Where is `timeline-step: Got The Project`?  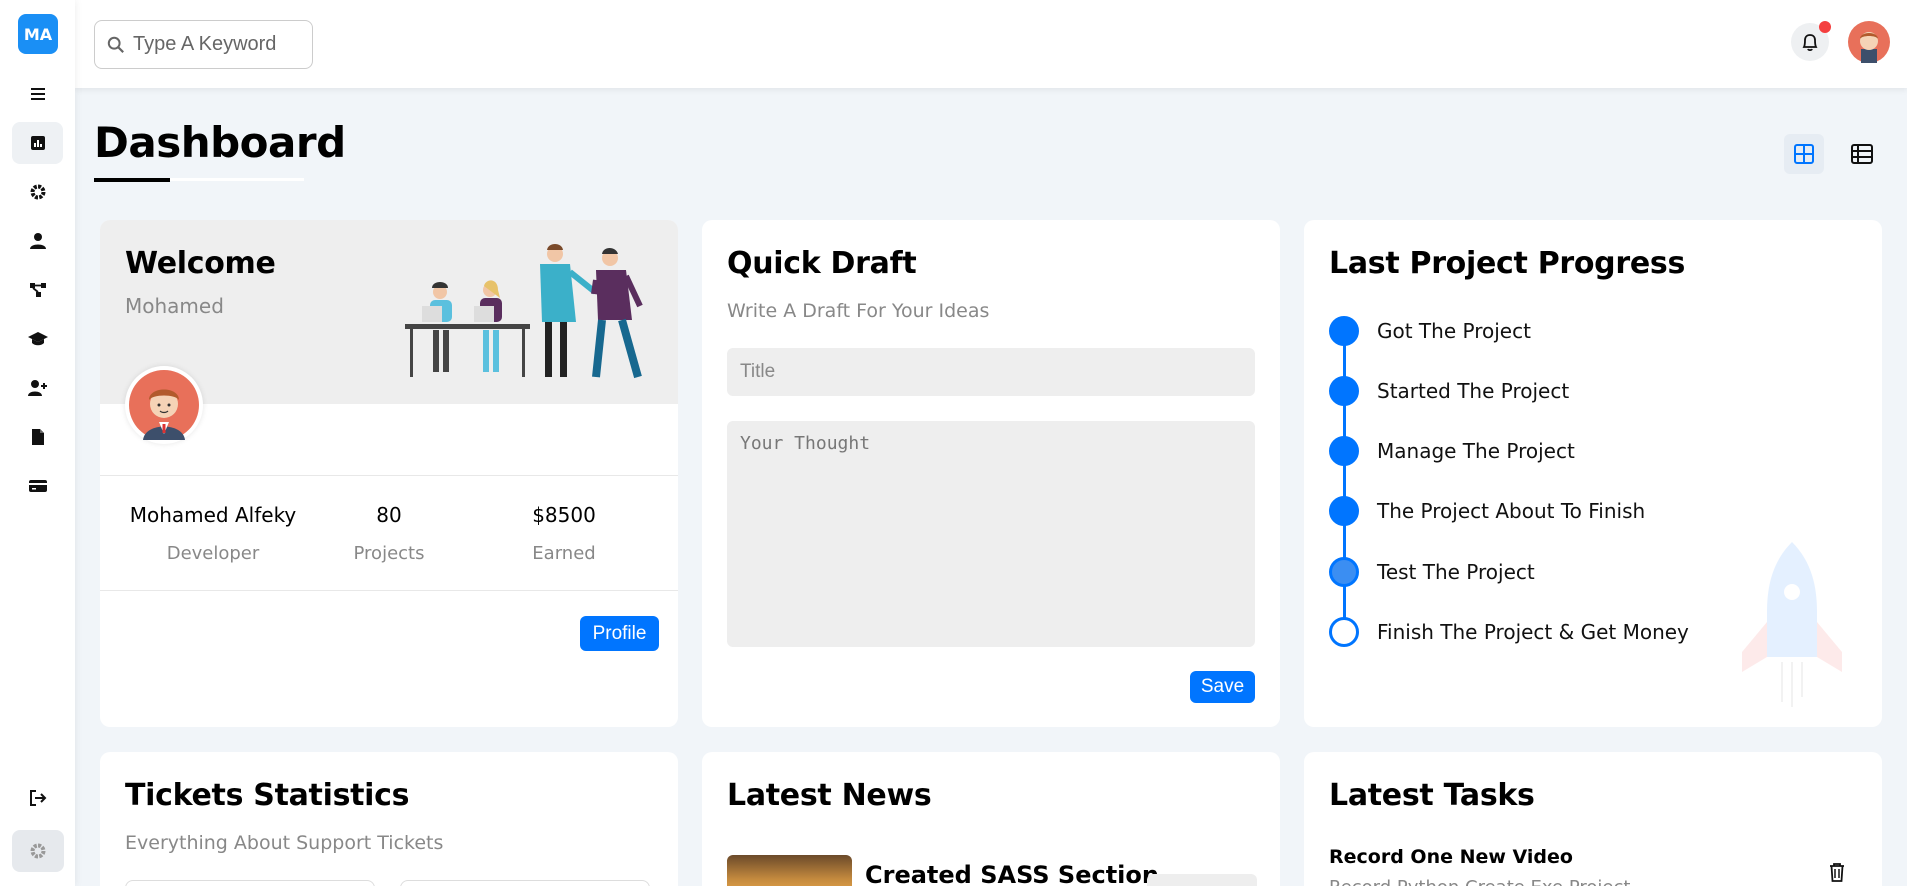 timeline-step: Got The Project is located at coordinates (1430, 331).